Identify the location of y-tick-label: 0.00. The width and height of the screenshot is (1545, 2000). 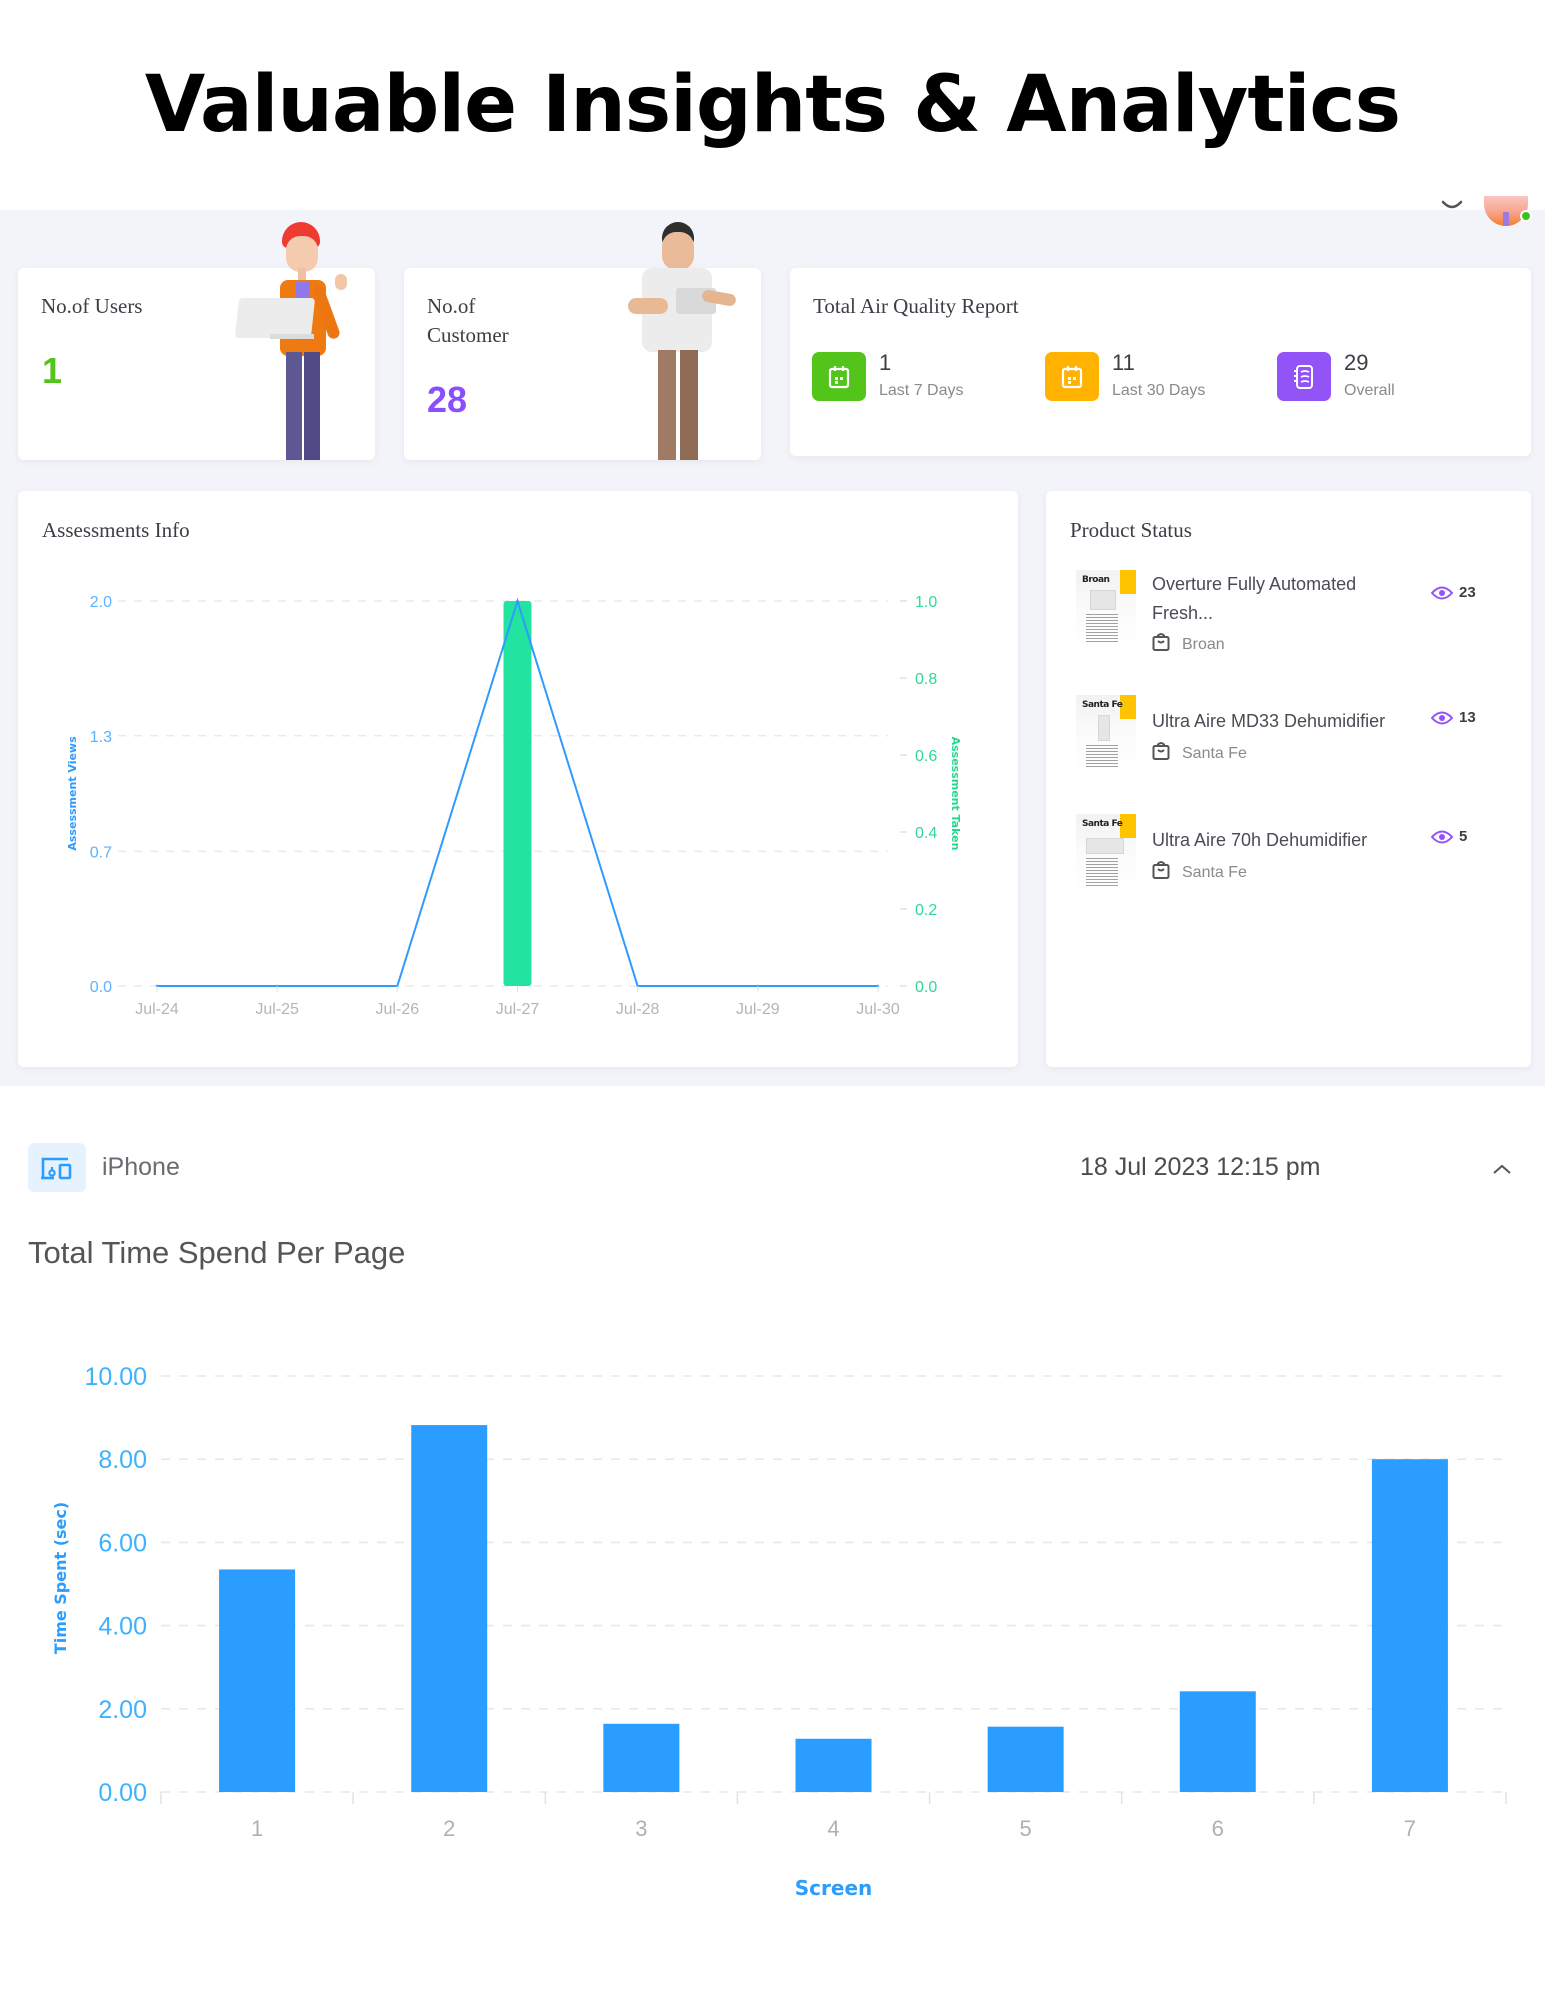
(122, 1793).